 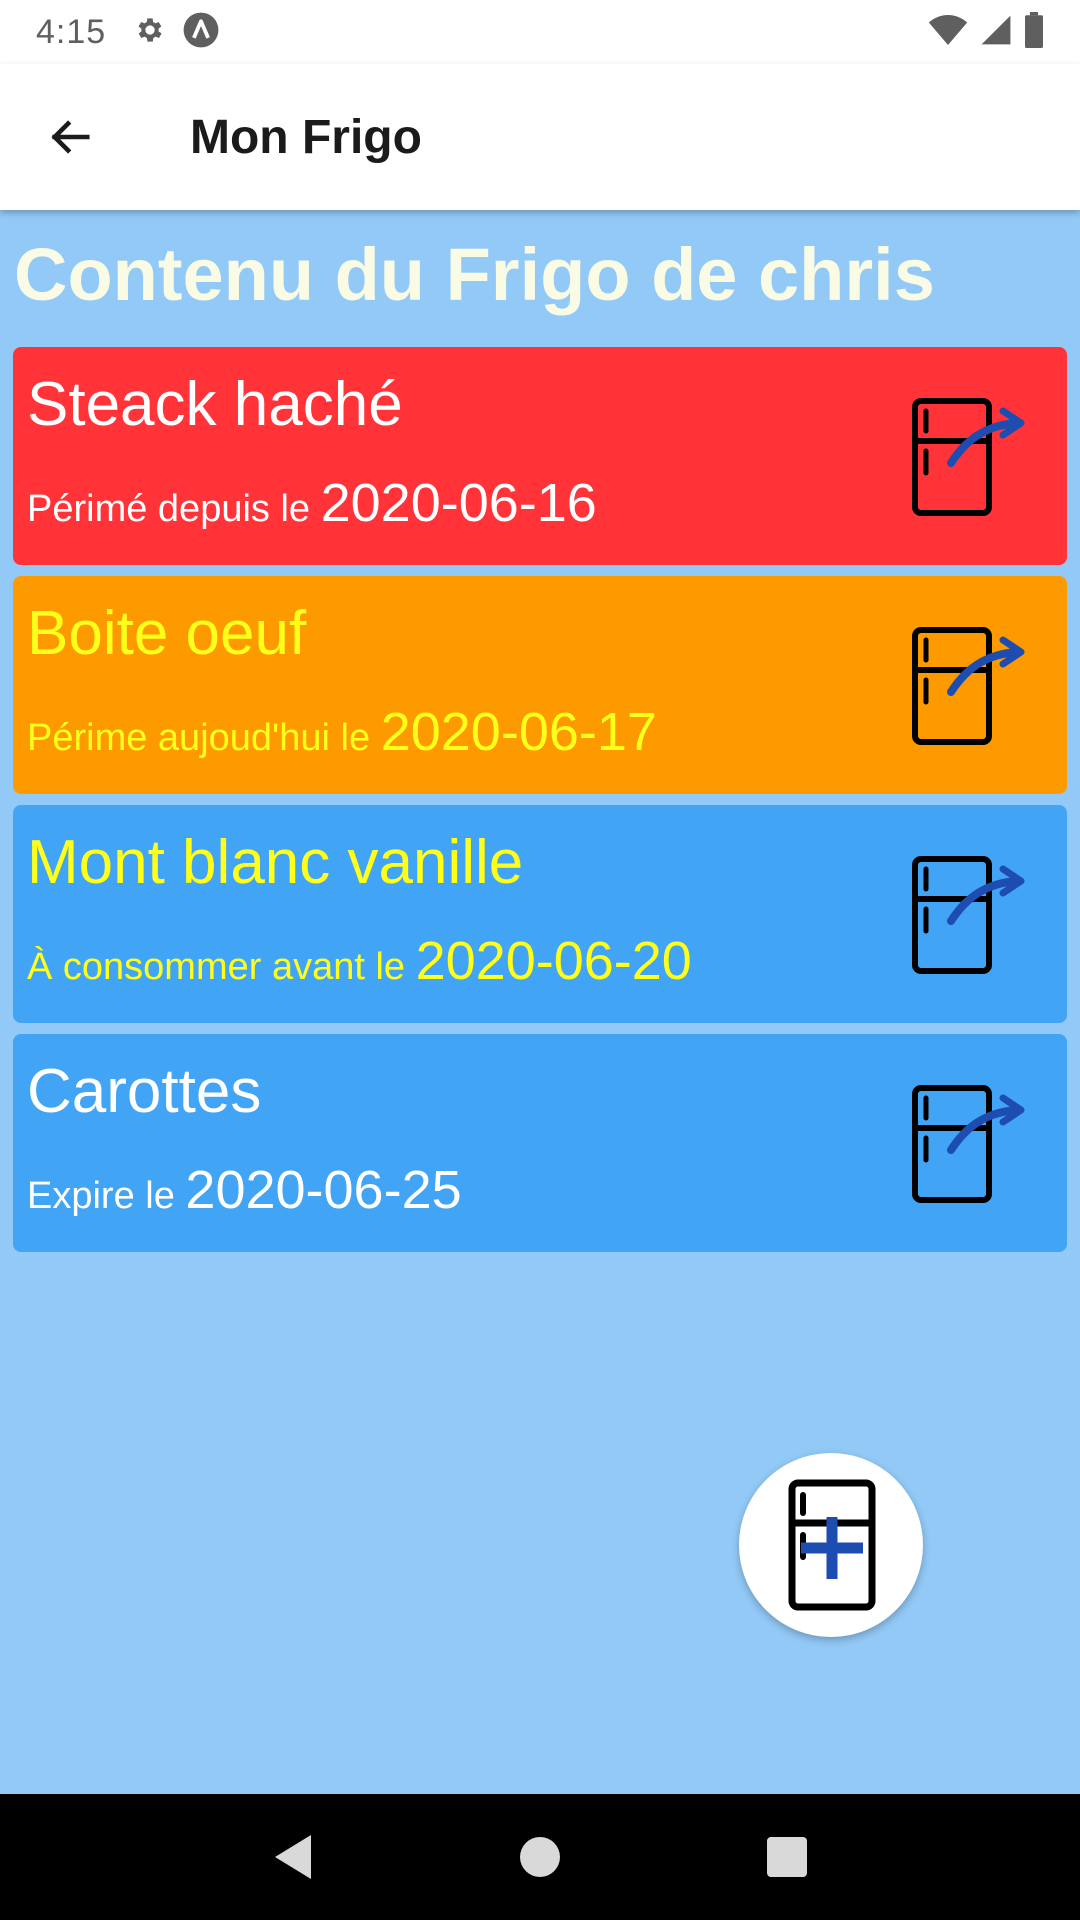 I want to click on add-item-fab, so click(x=831, y=1545).